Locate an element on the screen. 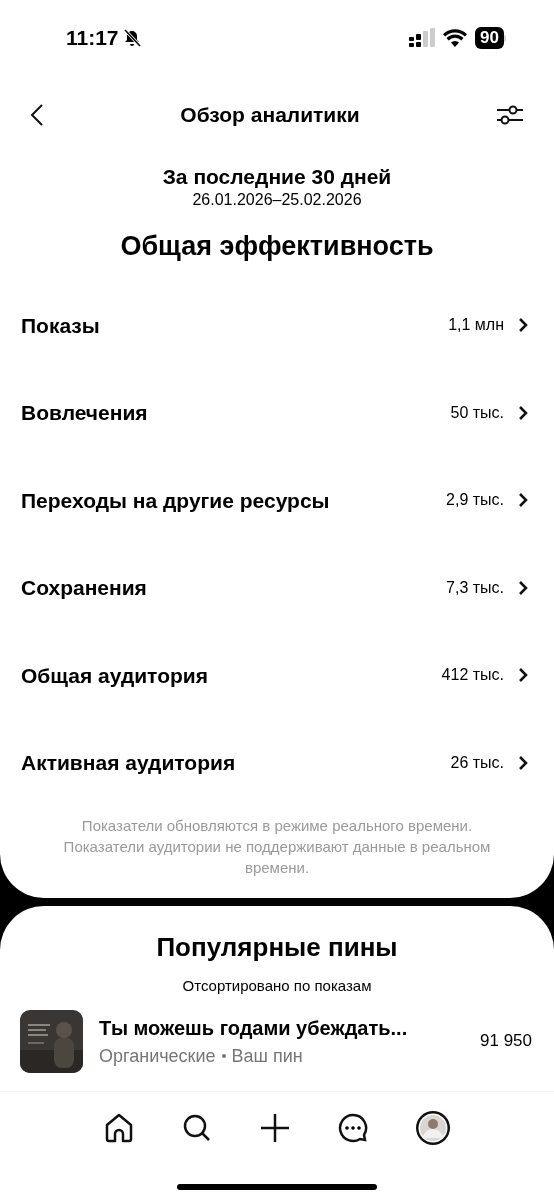 Image resolution: width=554 pixels, height=1200 pixels. metric-label: Показы is located at coordinates (60, 325).